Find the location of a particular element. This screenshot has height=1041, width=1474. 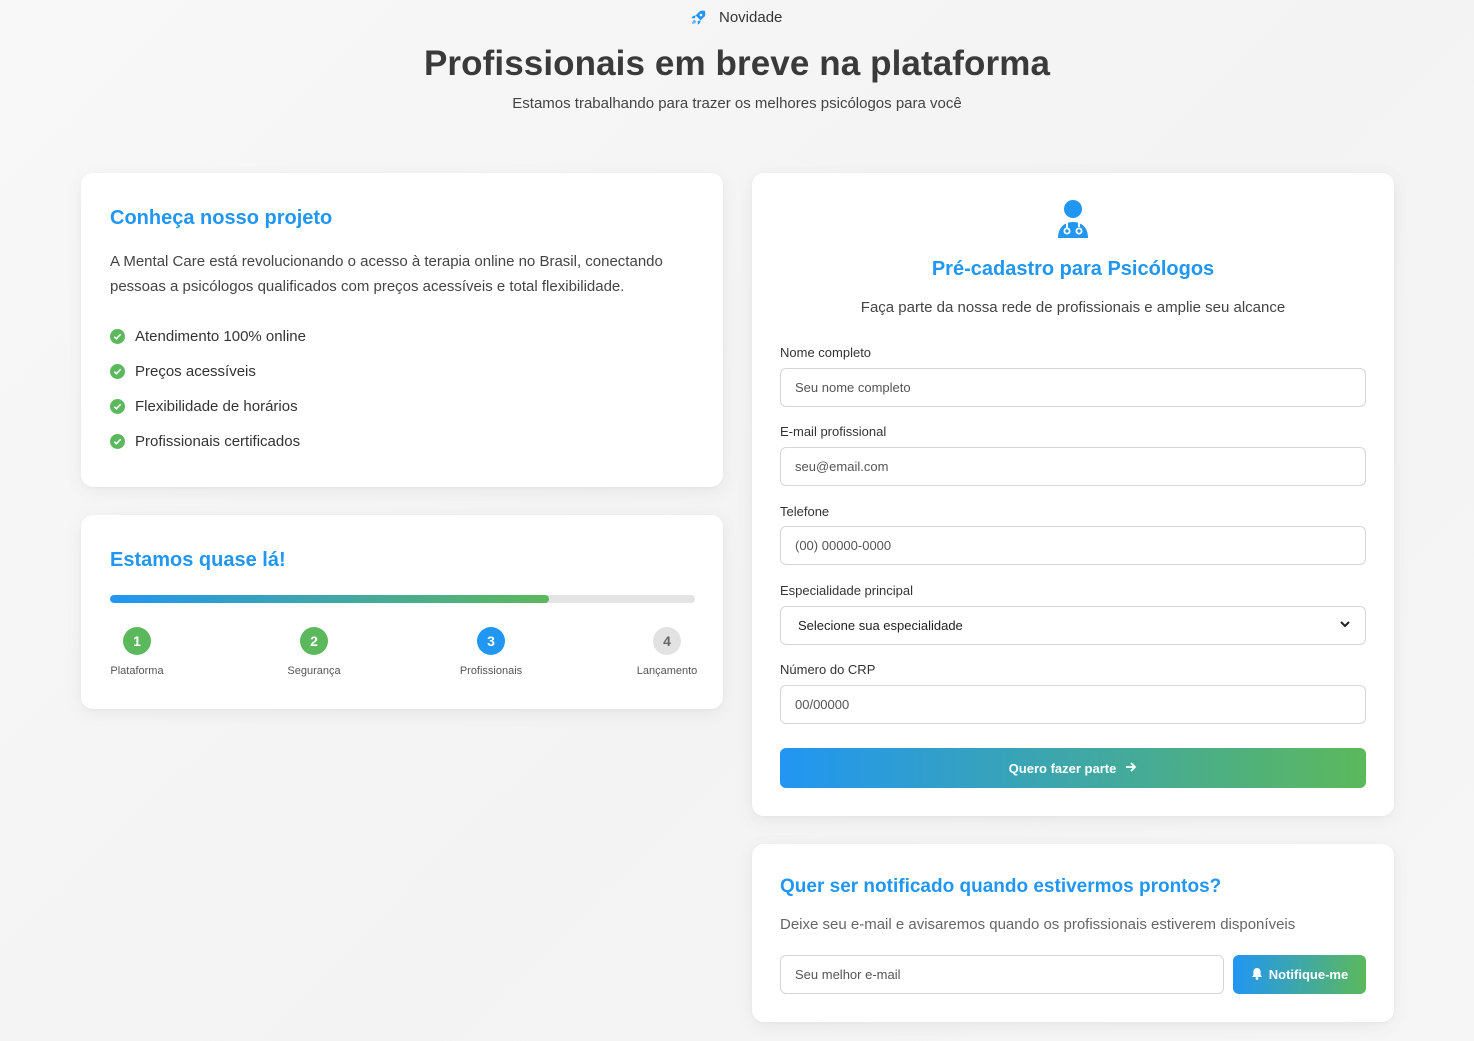

feature-item: Preços acessíveis is located at coordinates (208, 371).